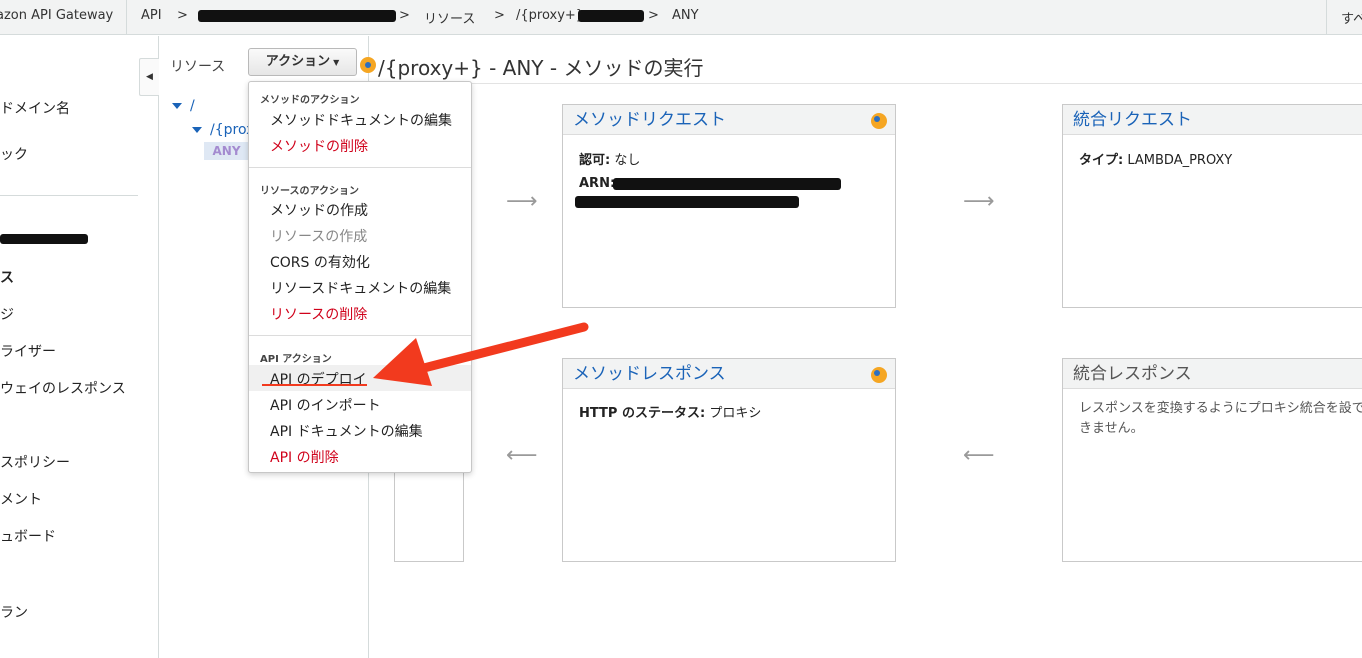 The height and width of the screenshot is (658, 1362). I want to click on method-response-box: メソッドレスポンス HTTP のステータス: プロキシ, so click(729, 460).